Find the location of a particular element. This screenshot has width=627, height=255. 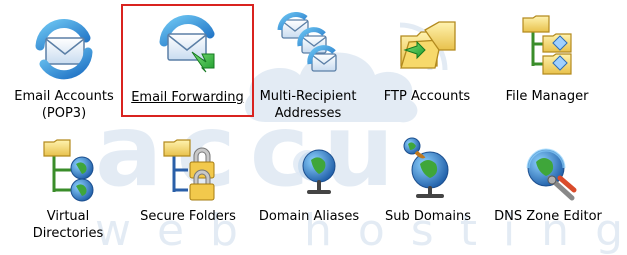

tile-email-forwarding: Email Forwarding is located at coordinates (187, 60).